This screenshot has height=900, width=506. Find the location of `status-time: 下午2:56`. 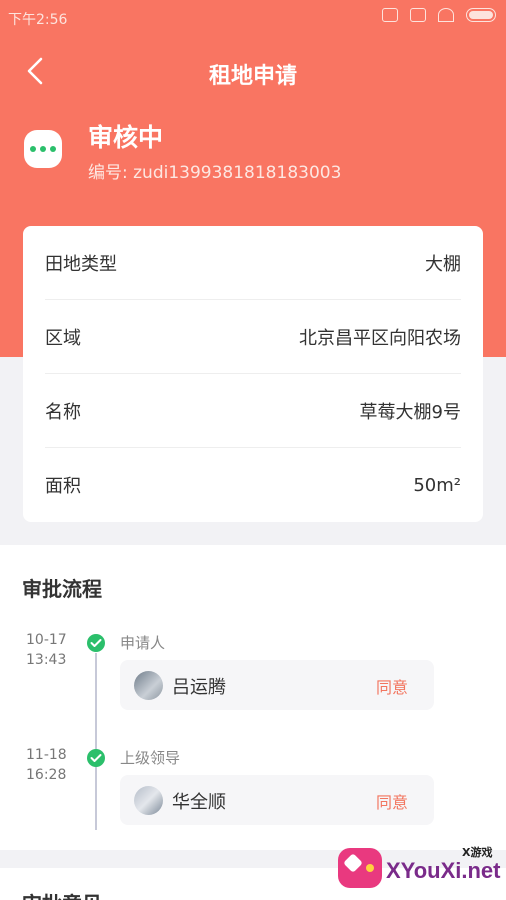

status-time: 下午2:56 is located at coordinates (38, 20).